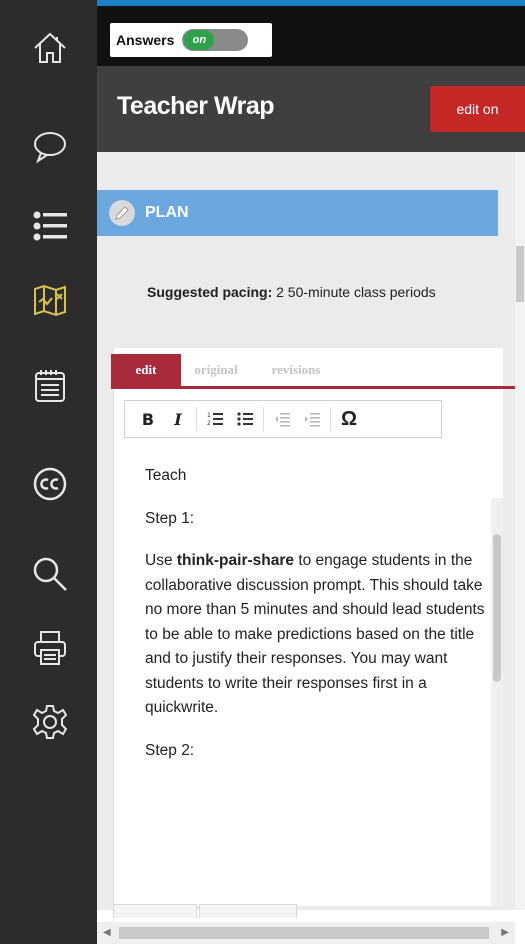 This screenshot has height=944, width=525. What do you see at coordinates (505, 932) in the screenshot?
I see `scroll-right-icon: ▶` at bounding box center [505, 932].